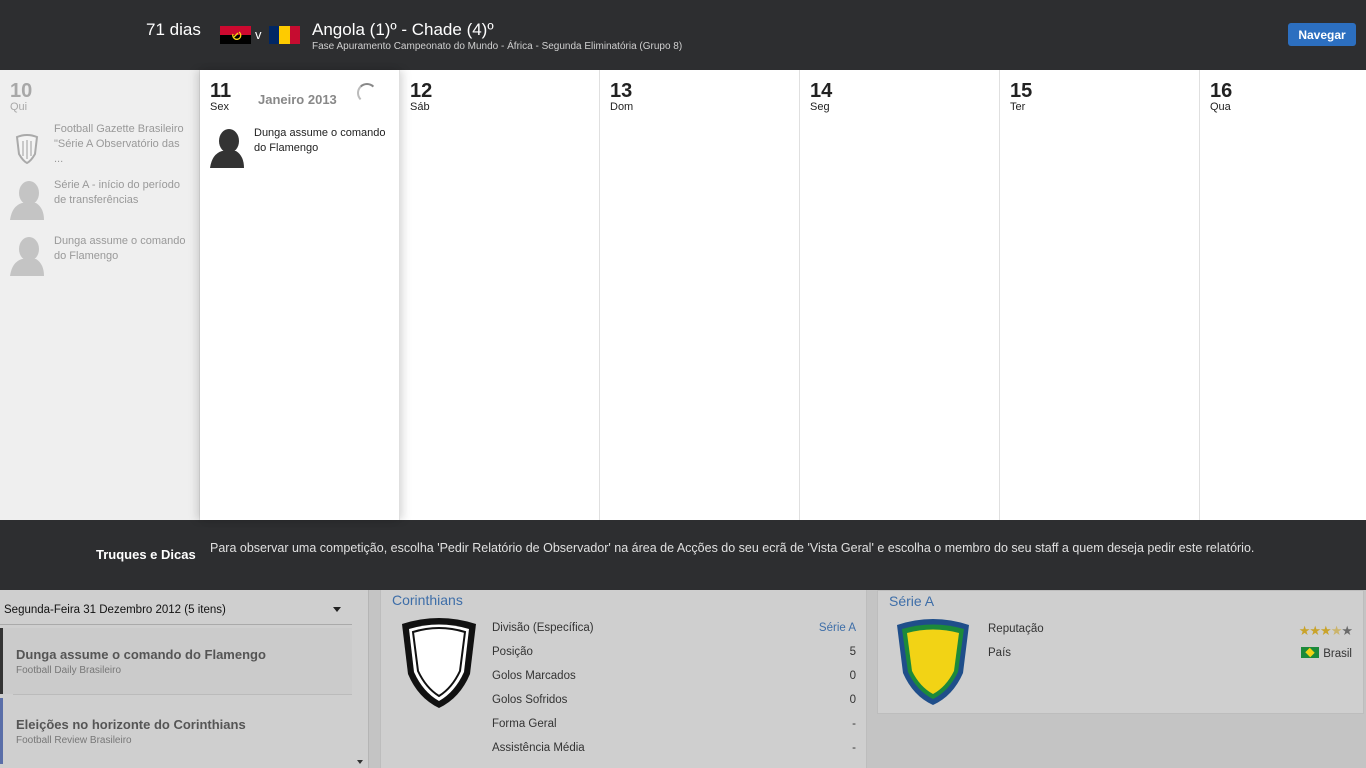  What do you see at coordinates (1016, 629) in the screenshot?
I see `stat-label: Reputação` at bounding box center [1016, 629].